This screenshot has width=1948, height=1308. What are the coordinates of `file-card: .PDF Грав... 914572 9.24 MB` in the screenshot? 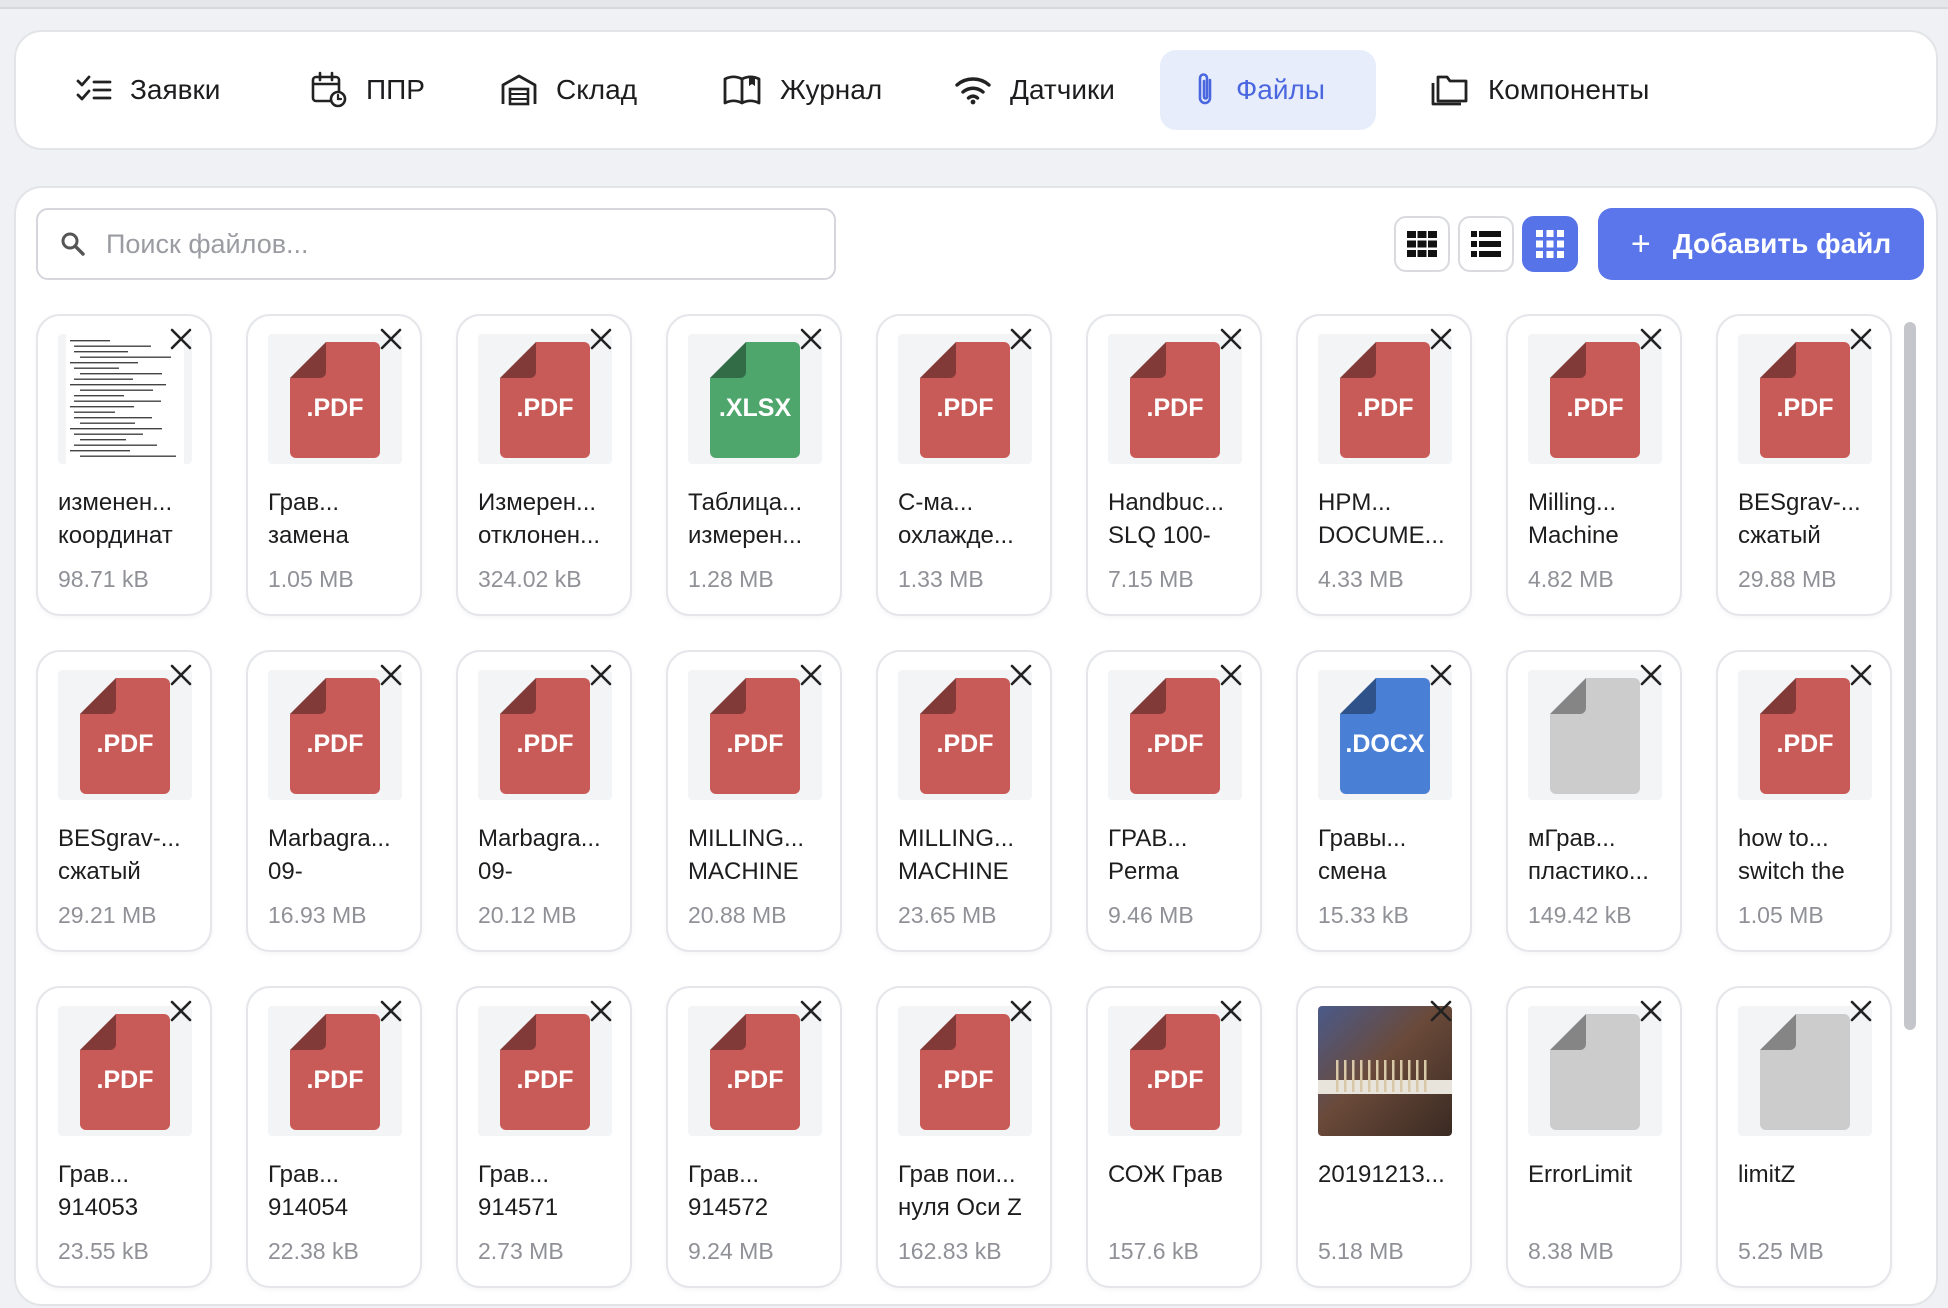 It's located at (754, 1137).